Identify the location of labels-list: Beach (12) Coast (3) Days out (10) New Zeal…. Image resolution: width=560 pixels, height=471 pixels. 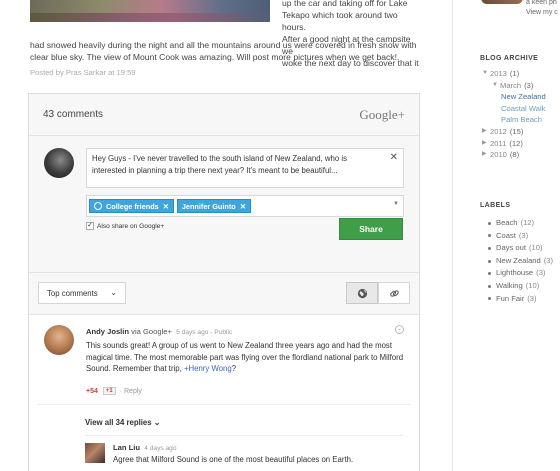
(520, 261).